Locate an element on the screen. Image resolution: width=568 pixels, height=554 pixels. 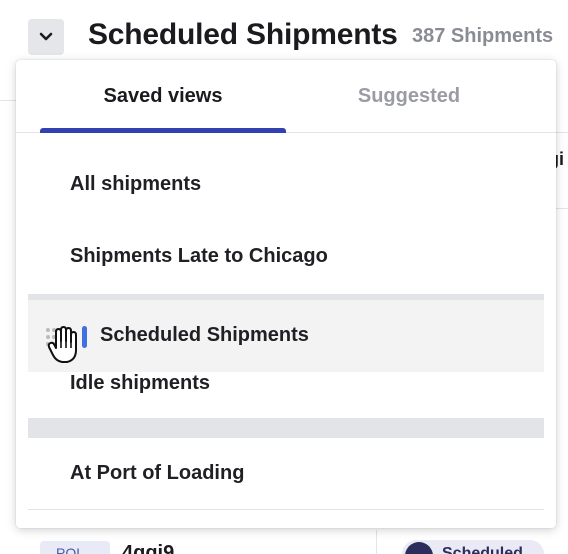
views-dropdown-toggle is located at coordinates (46, 37).